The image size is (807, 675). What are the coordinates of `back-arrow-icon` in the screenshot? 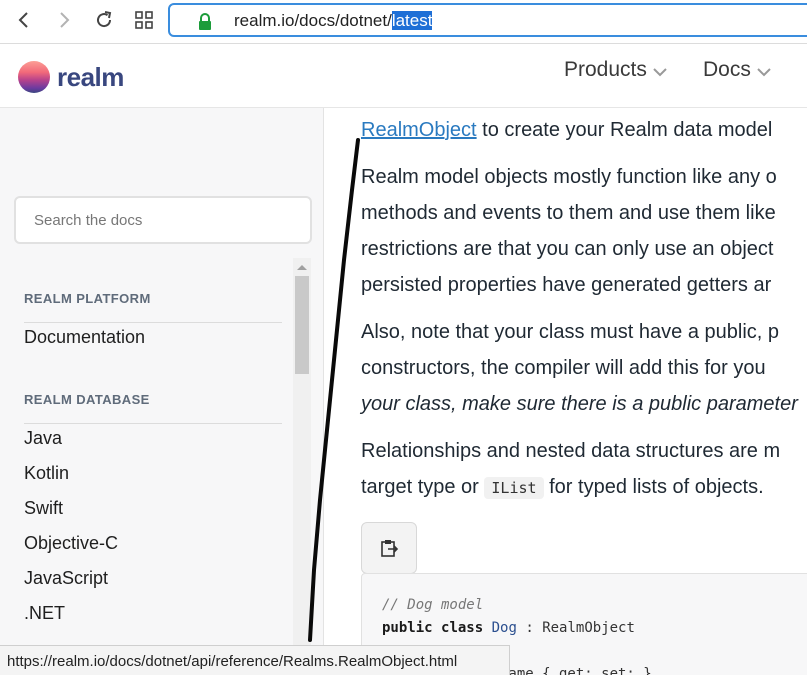 It's located at (23, 20).